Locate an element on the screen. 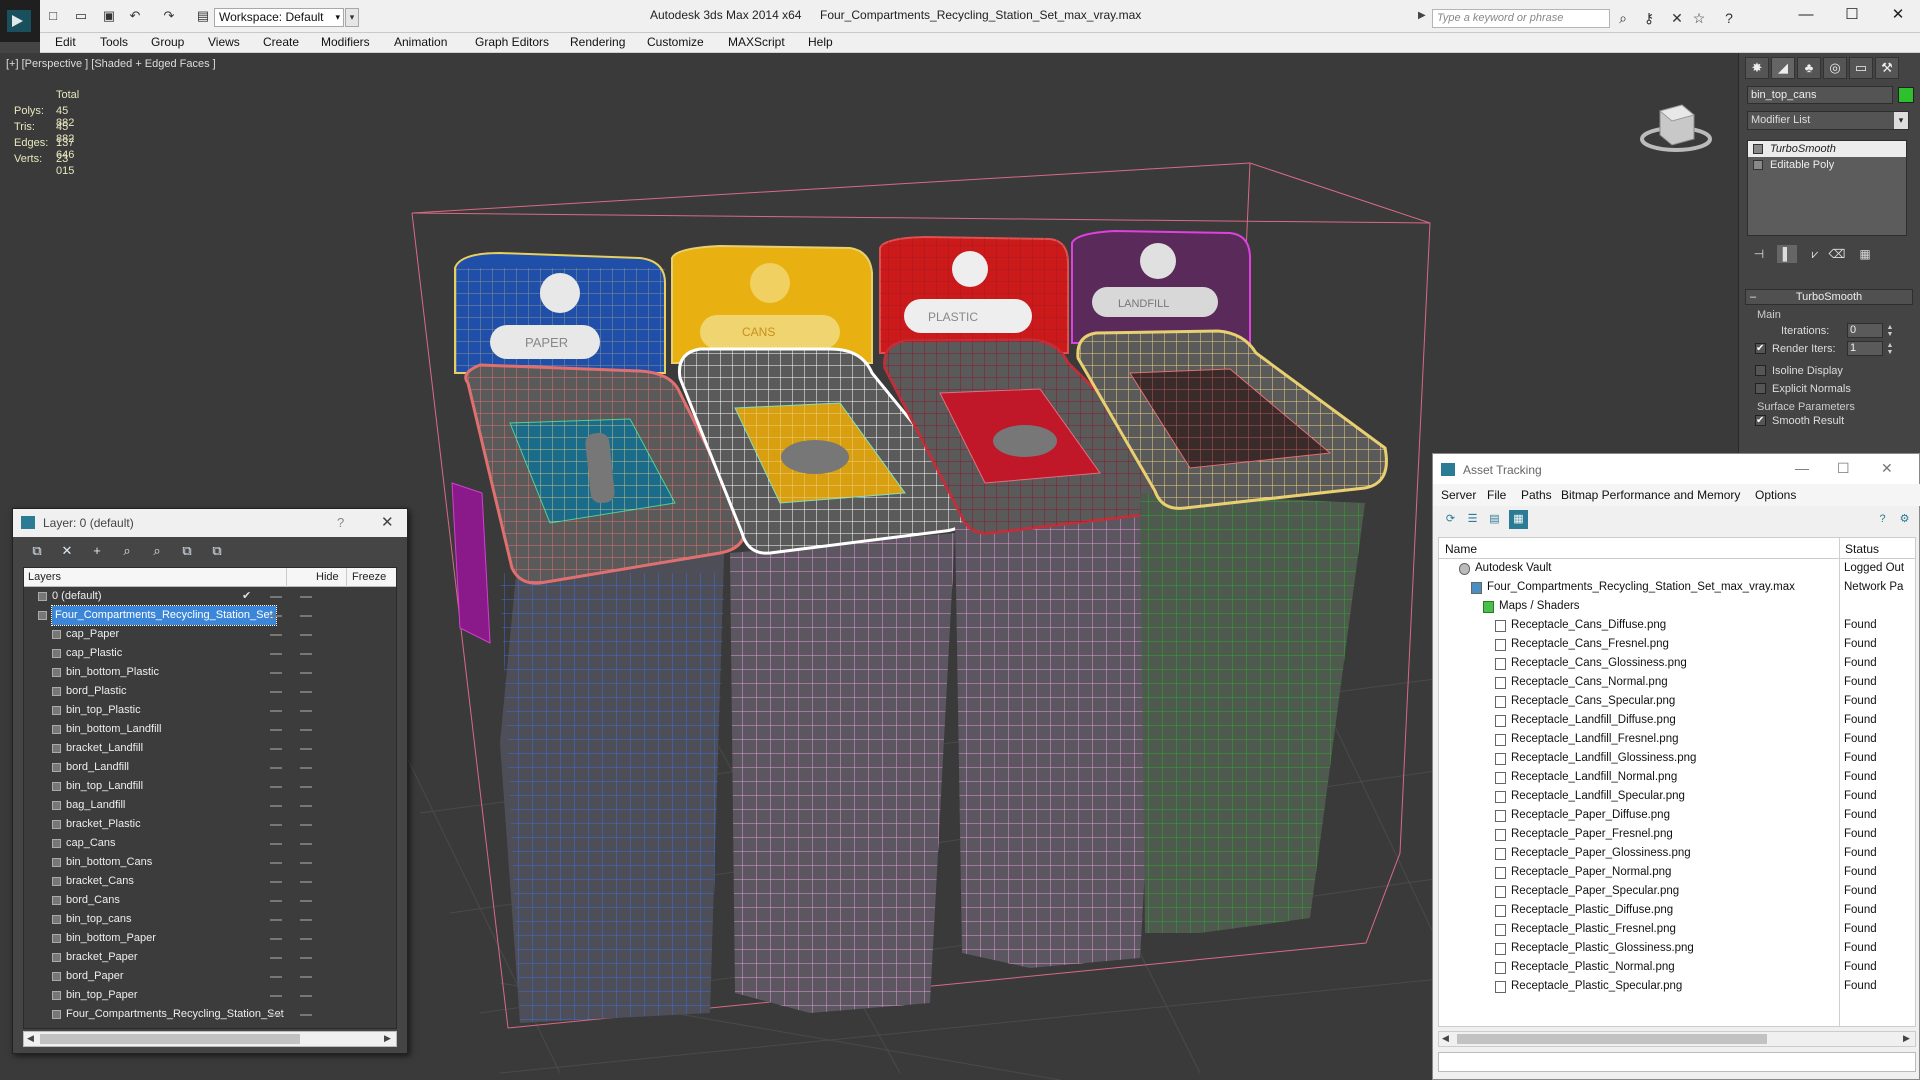  pin-stack-icon: ⊣ is located at coordinates (1759, 254).